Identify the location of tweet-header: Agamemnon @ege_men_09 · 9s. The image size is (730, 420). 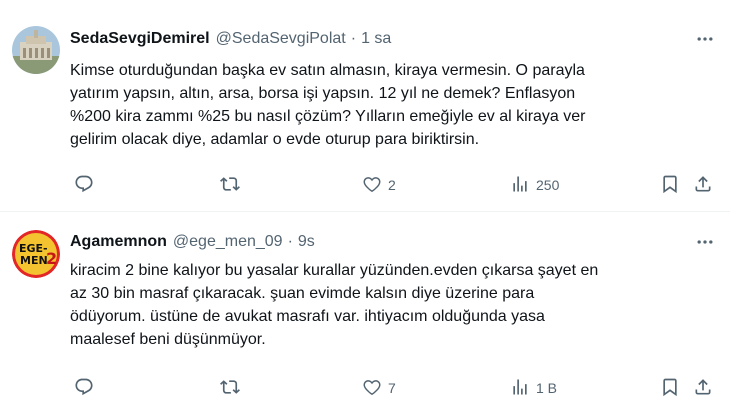
(192, 242).